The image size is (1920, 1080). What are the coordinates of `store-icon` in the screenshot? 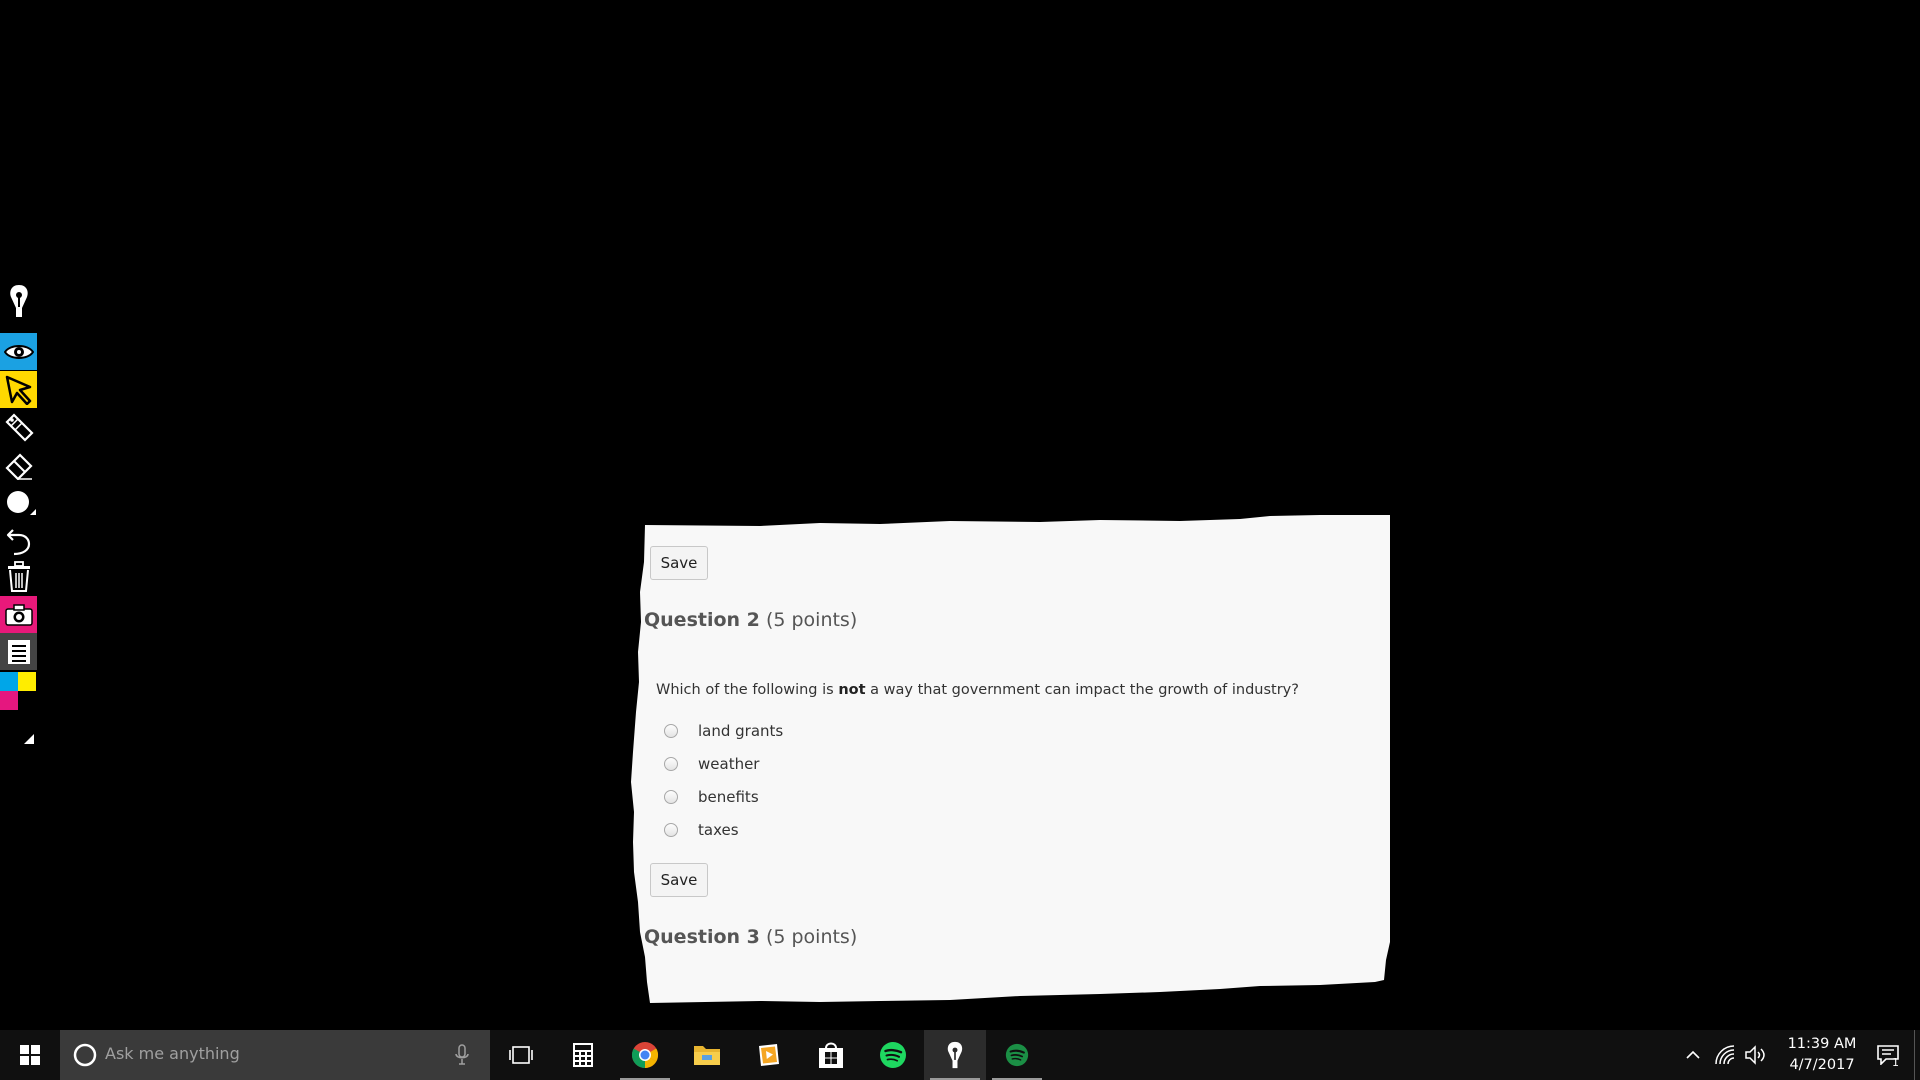 It's located at (831, 1055).